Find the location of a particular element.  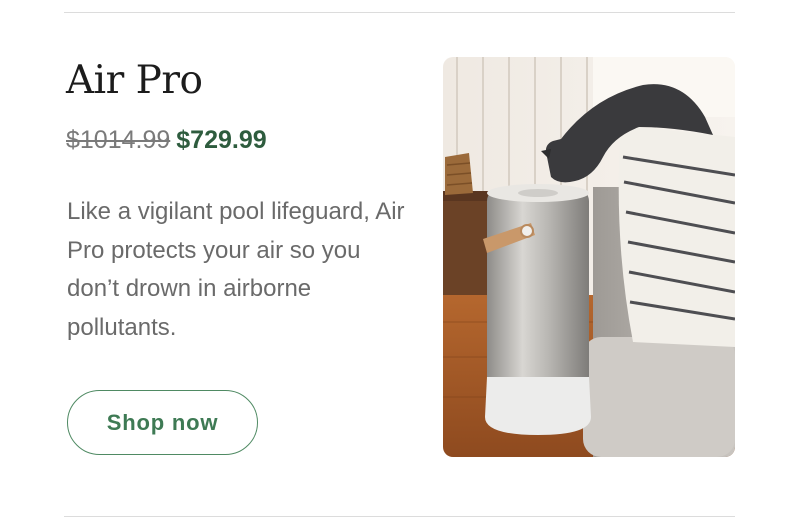

shop-now-button: Shop now is located at coordinates (162, 422).